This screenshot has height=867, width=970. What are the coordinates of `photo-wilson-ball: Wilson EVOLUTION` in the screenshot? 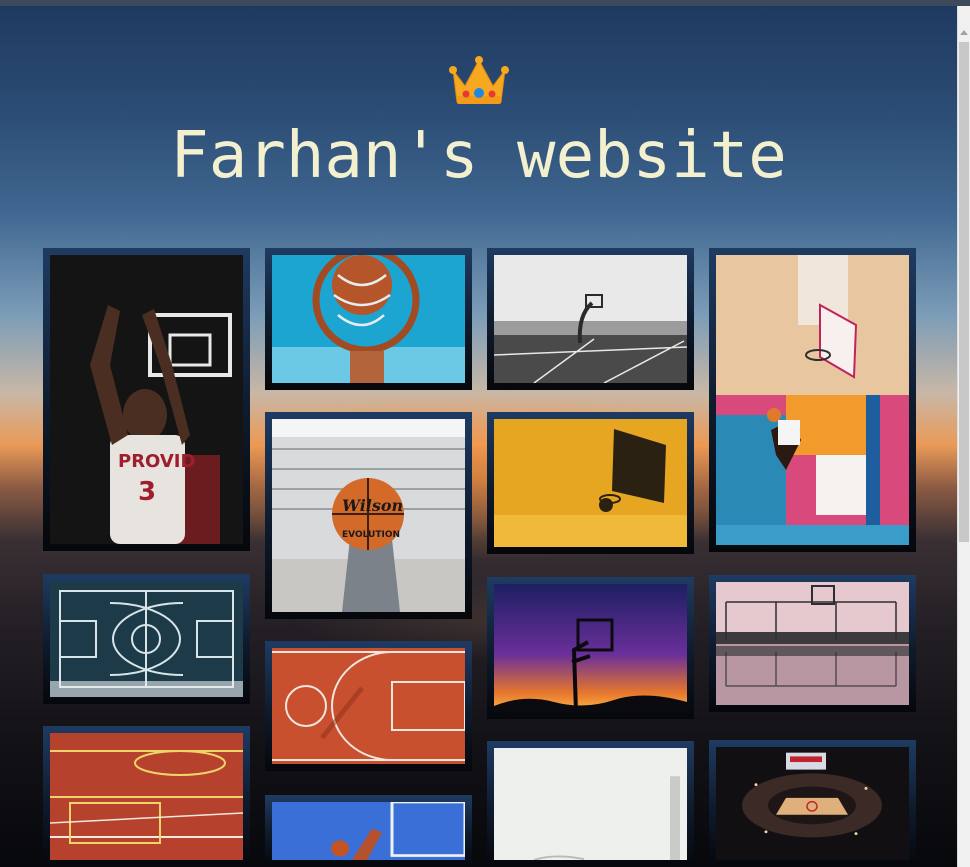 It's located at (368, 515).